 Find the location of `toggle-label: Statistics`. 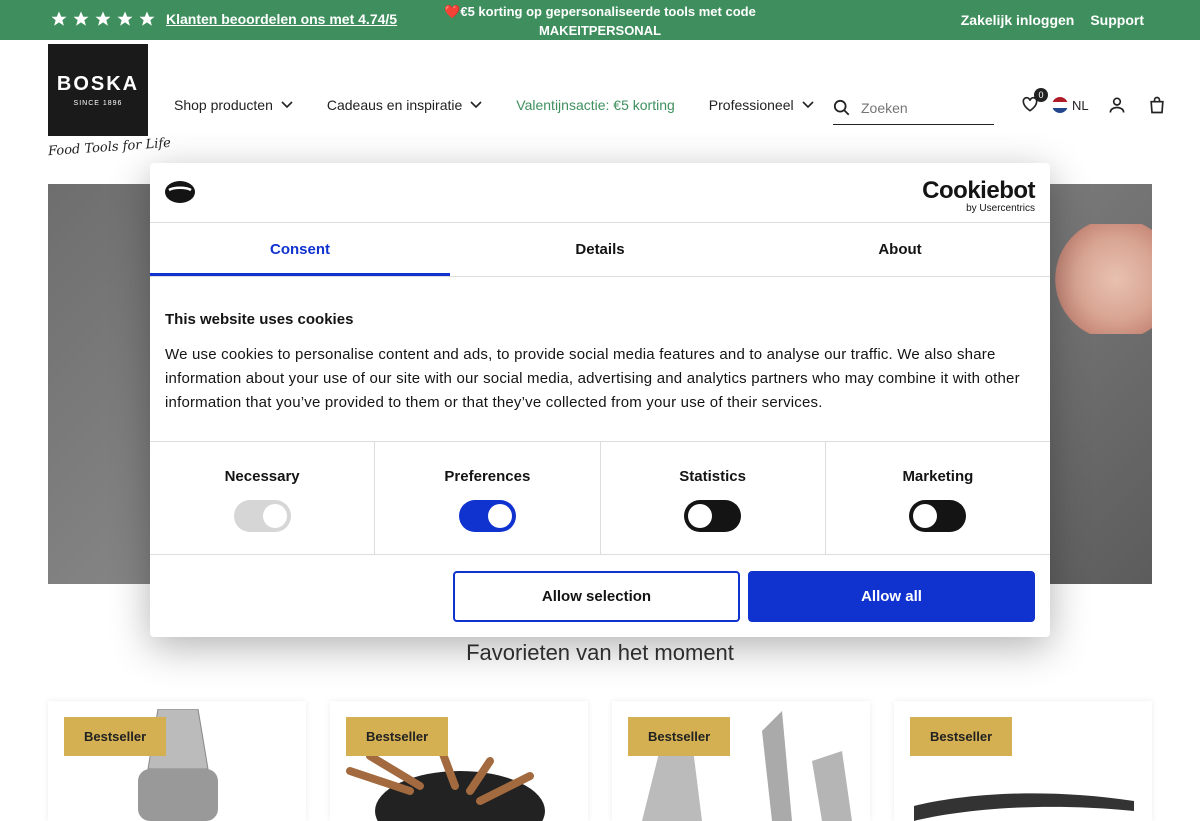

toggle-label: Statistics is located at coordinates (712, 476).